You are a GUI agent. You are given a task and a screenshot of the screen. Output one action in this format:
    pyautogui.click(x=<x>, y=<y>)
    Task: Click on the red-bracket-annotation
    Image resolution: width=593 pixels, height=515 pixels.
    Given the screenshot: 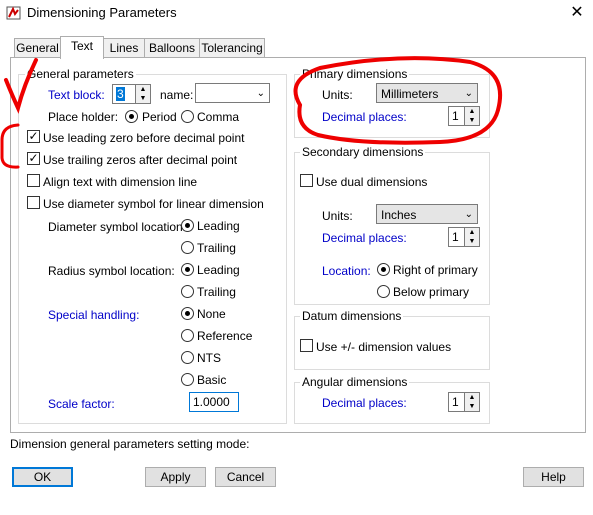 What is the action you would take?
    pyautogui.click(x=10, y=146)
    